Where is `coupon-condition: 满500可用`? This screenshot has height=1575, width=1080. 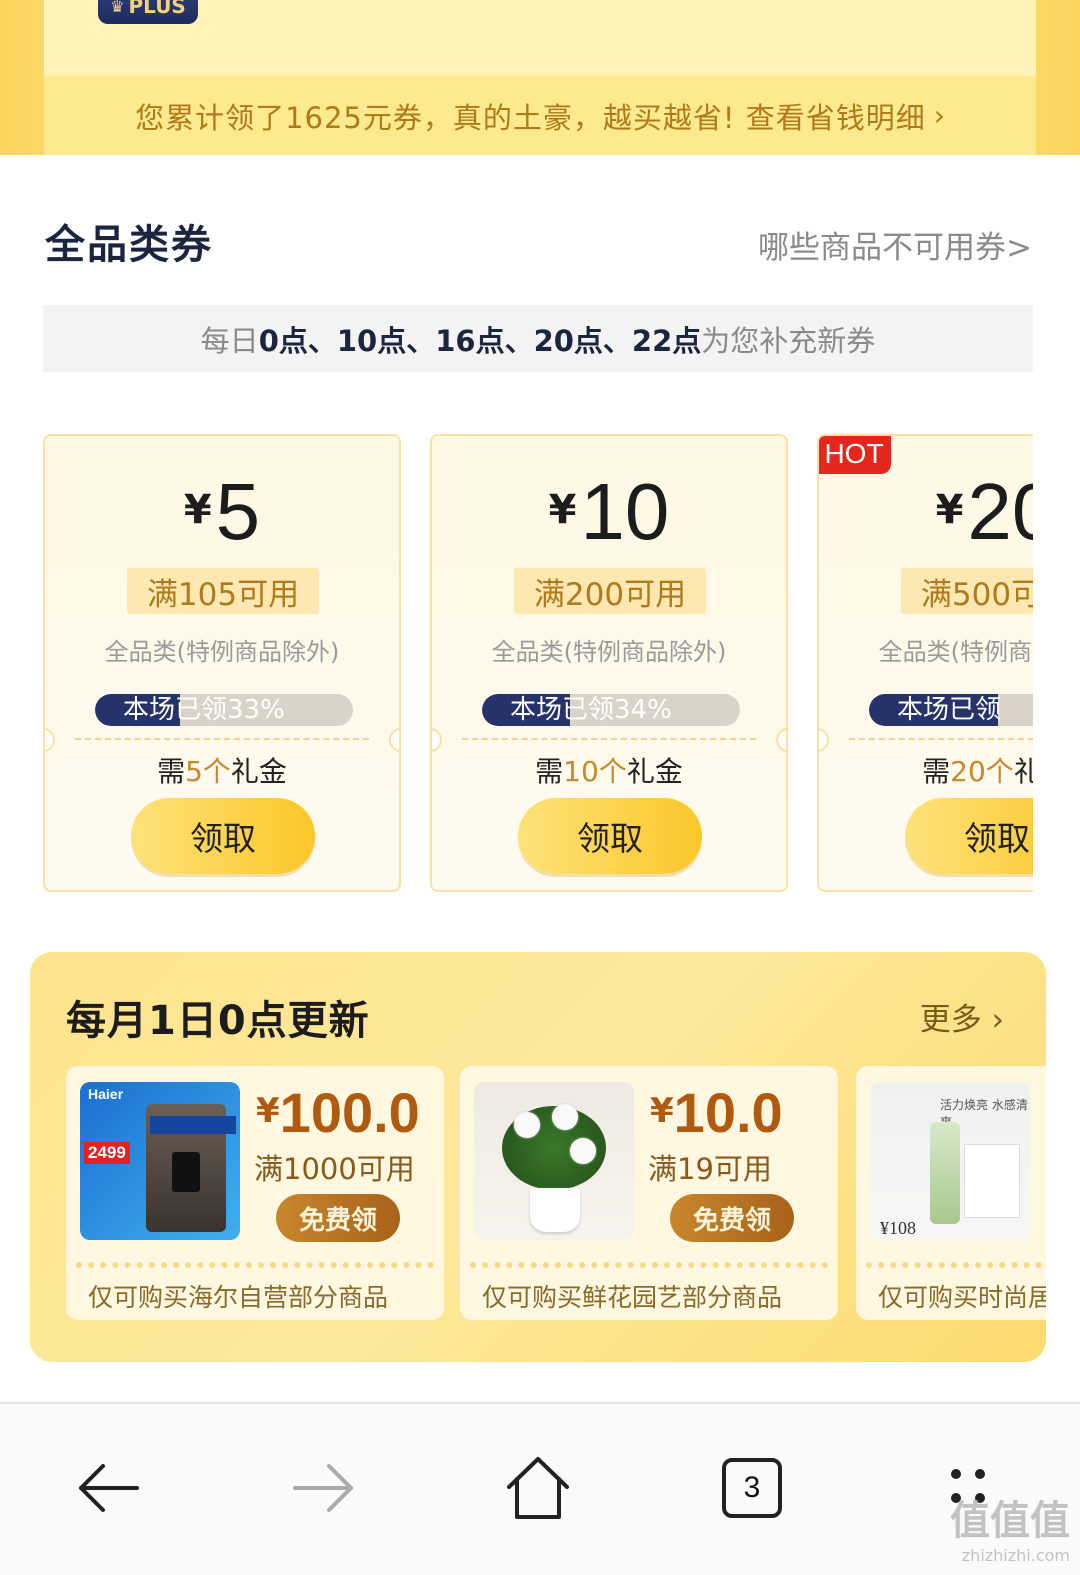
coupon-condition: 满500可用 is located at coordinates (967, 591).